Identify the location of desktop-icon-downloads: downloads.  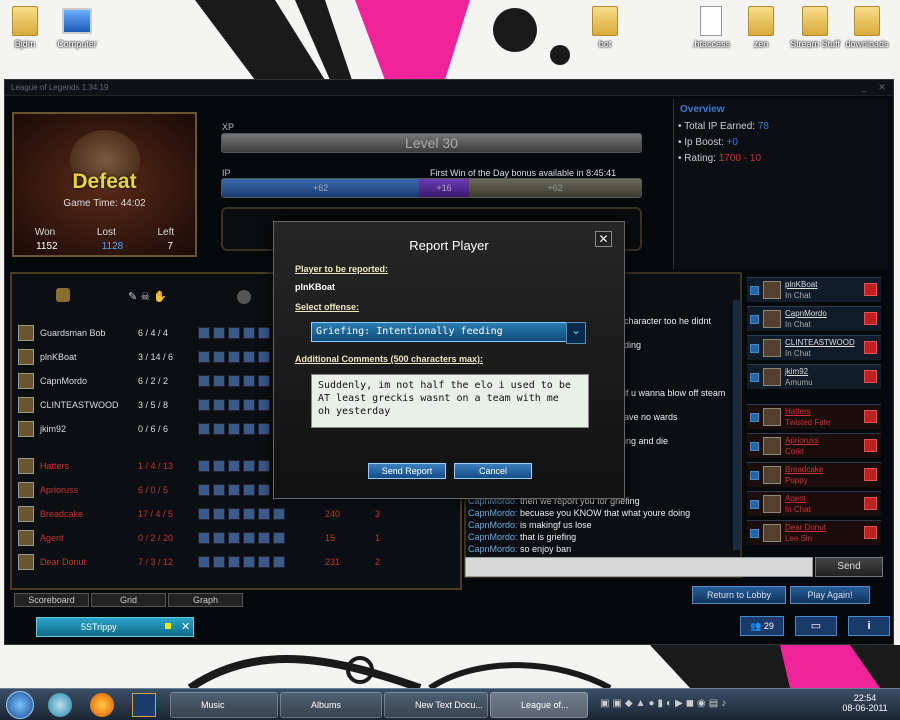
(866, 27).